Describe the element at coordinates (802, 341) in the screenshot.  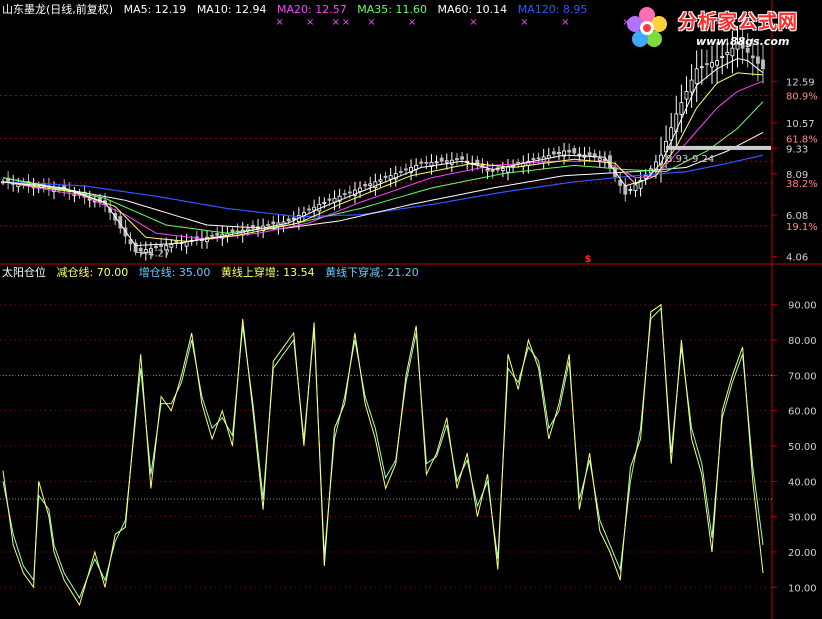
I see `indicator-tick-label: 80.00` at that location.